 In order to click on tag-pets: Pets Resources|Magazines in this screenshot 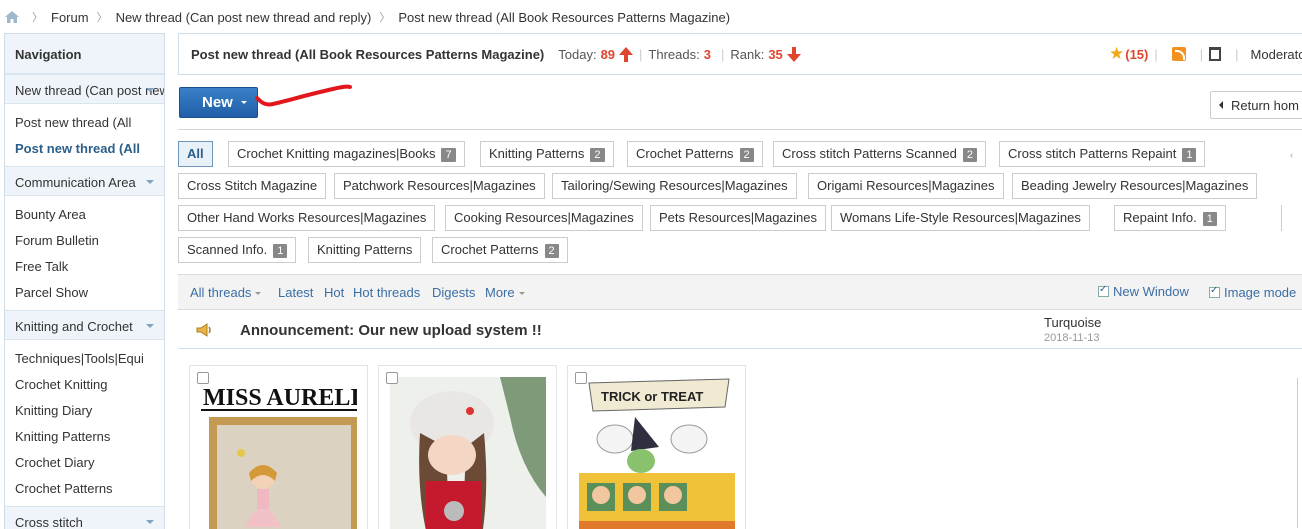, I will do `click(738, 218)`.